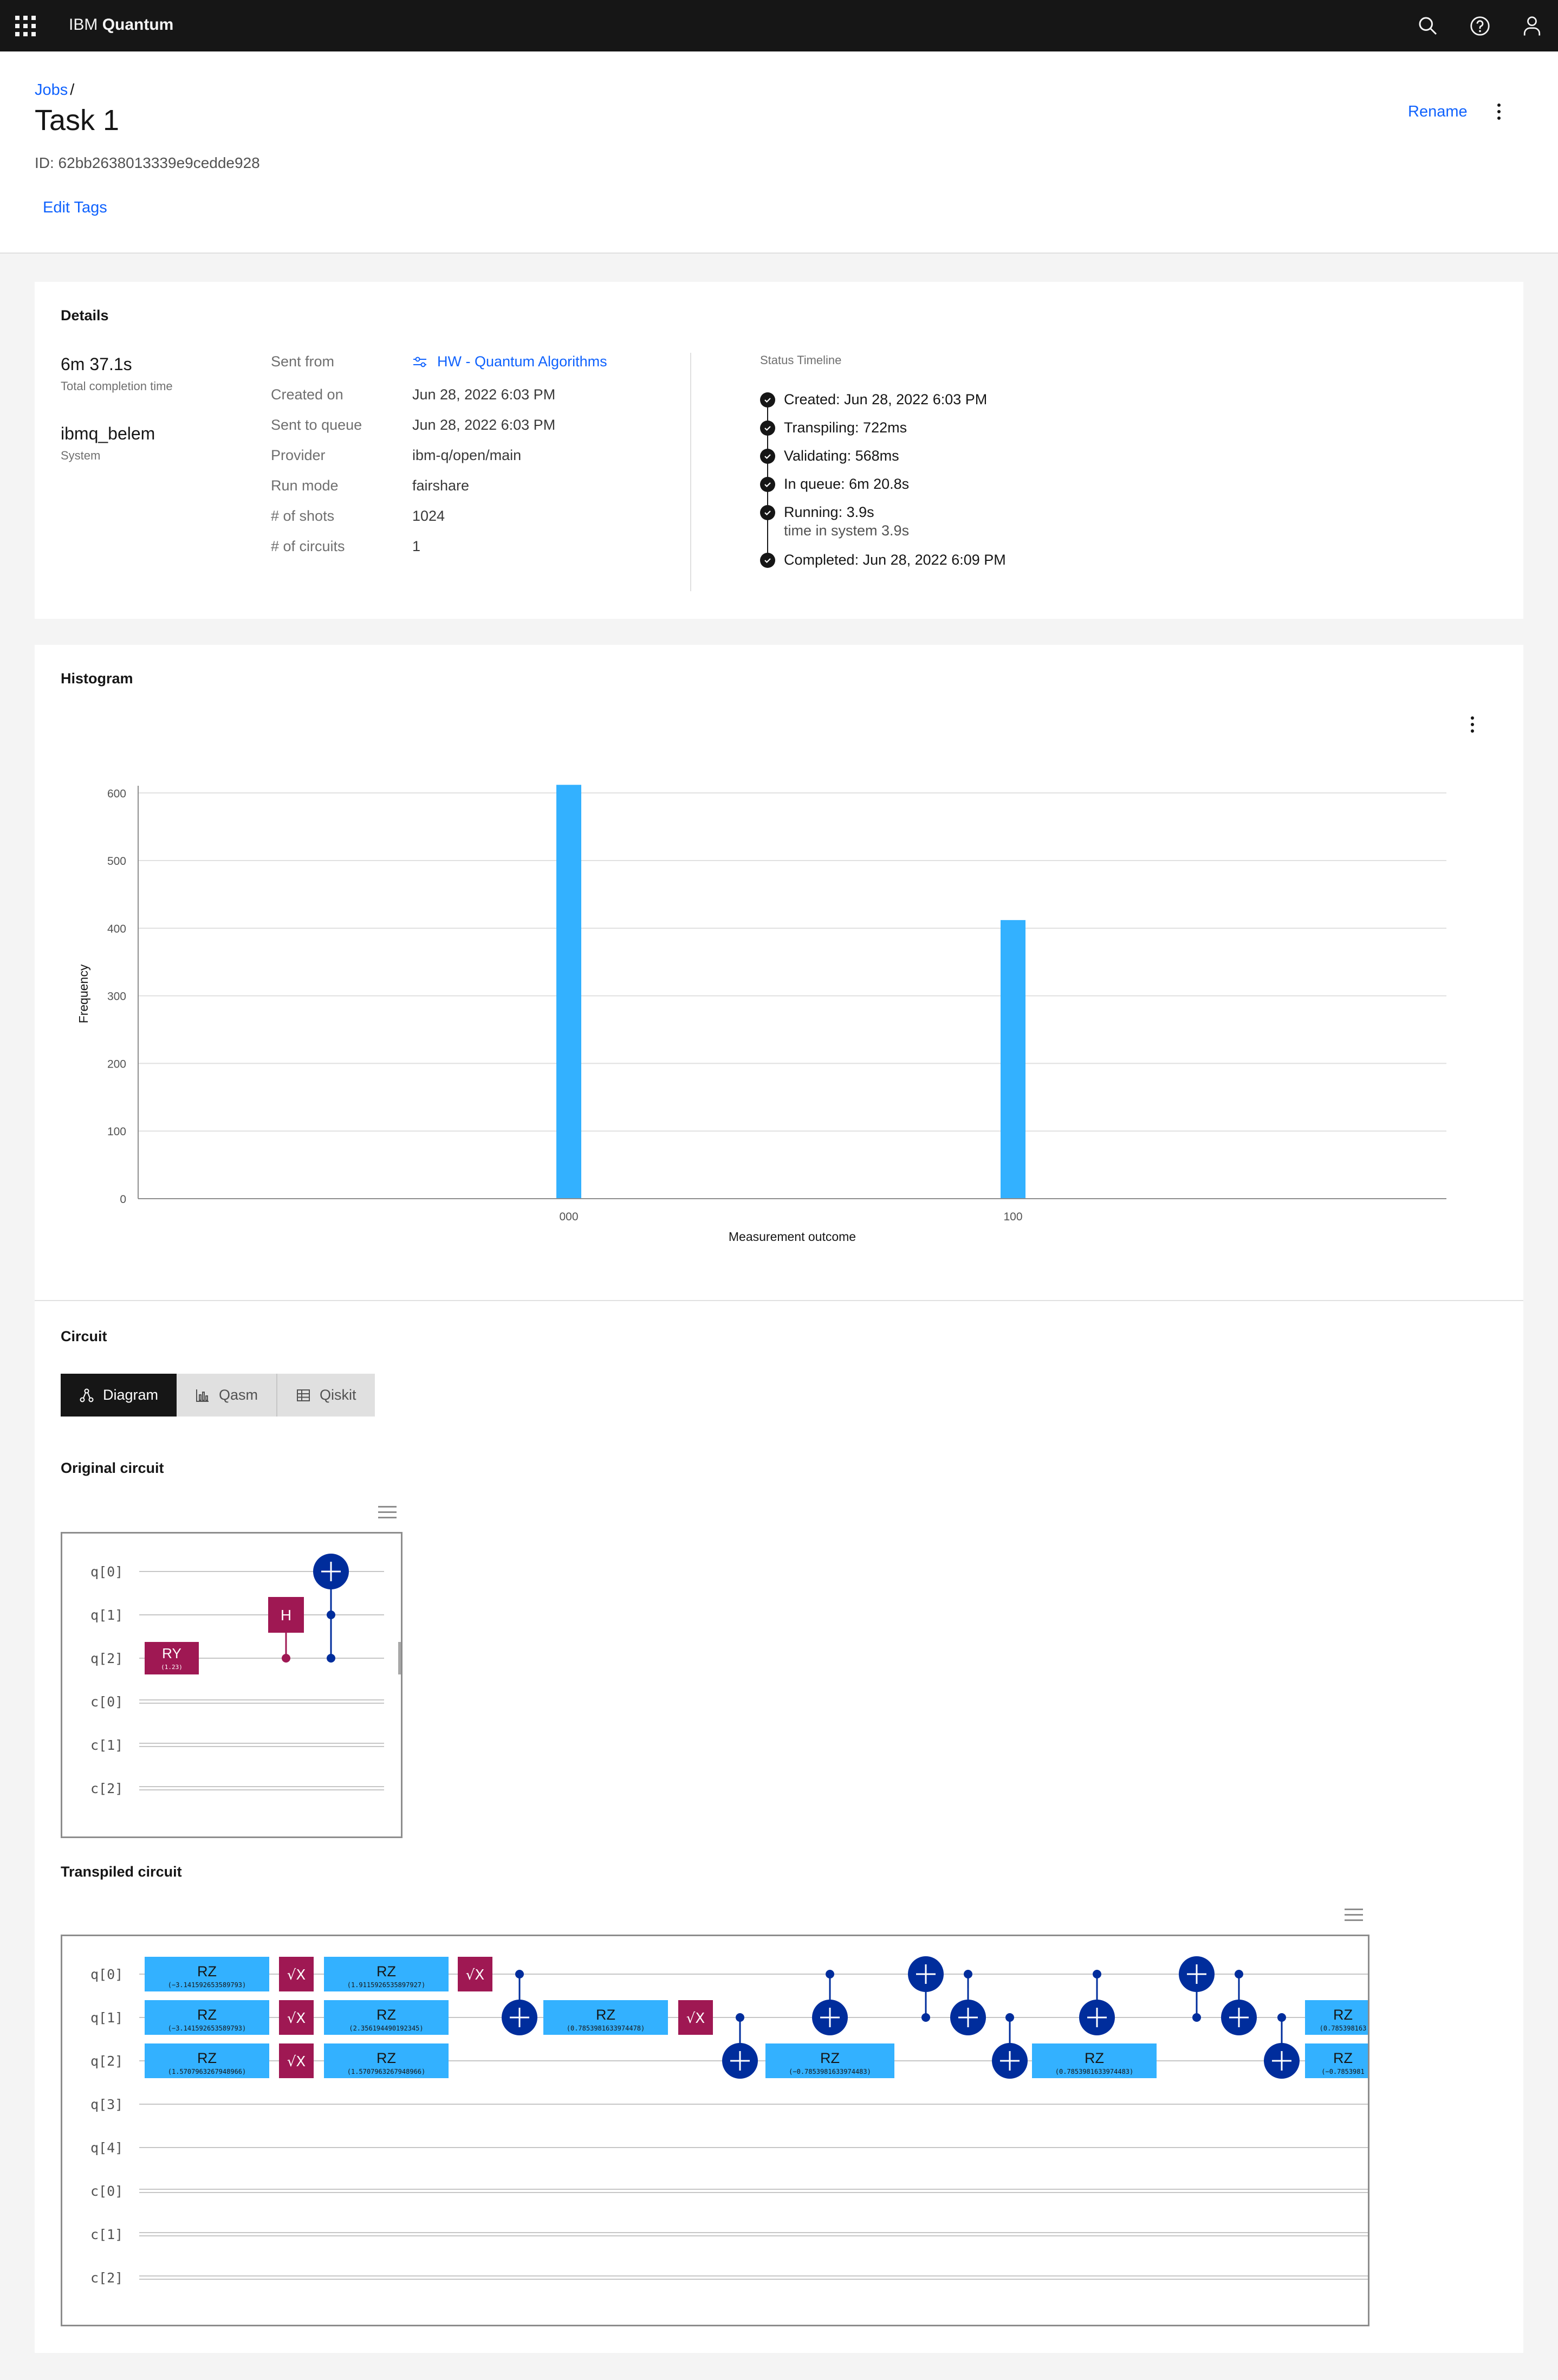 The height and width of the screenshot is (2380, 1558). I want to click on search-icon, so click(1428, 25).